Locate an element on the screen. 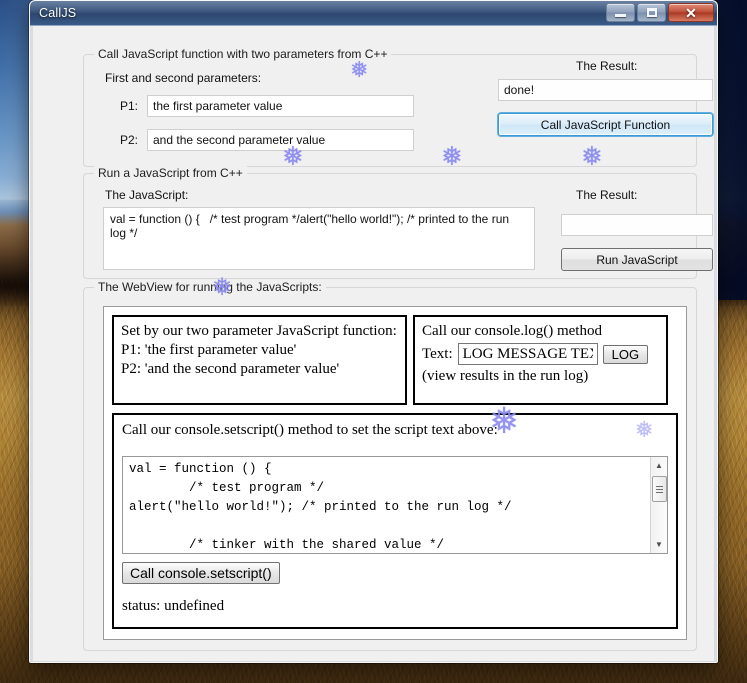 The image size is (747, 683). window-titlebar: CallJS ✕ is located at coordinates (373, 13).